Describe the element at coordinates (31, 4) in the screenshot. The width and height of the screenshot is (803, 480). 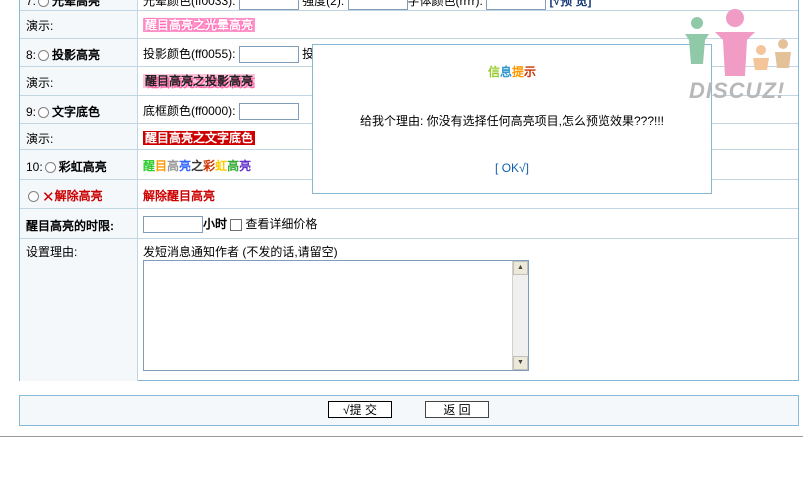
I see `row-number: 7:` at that location.